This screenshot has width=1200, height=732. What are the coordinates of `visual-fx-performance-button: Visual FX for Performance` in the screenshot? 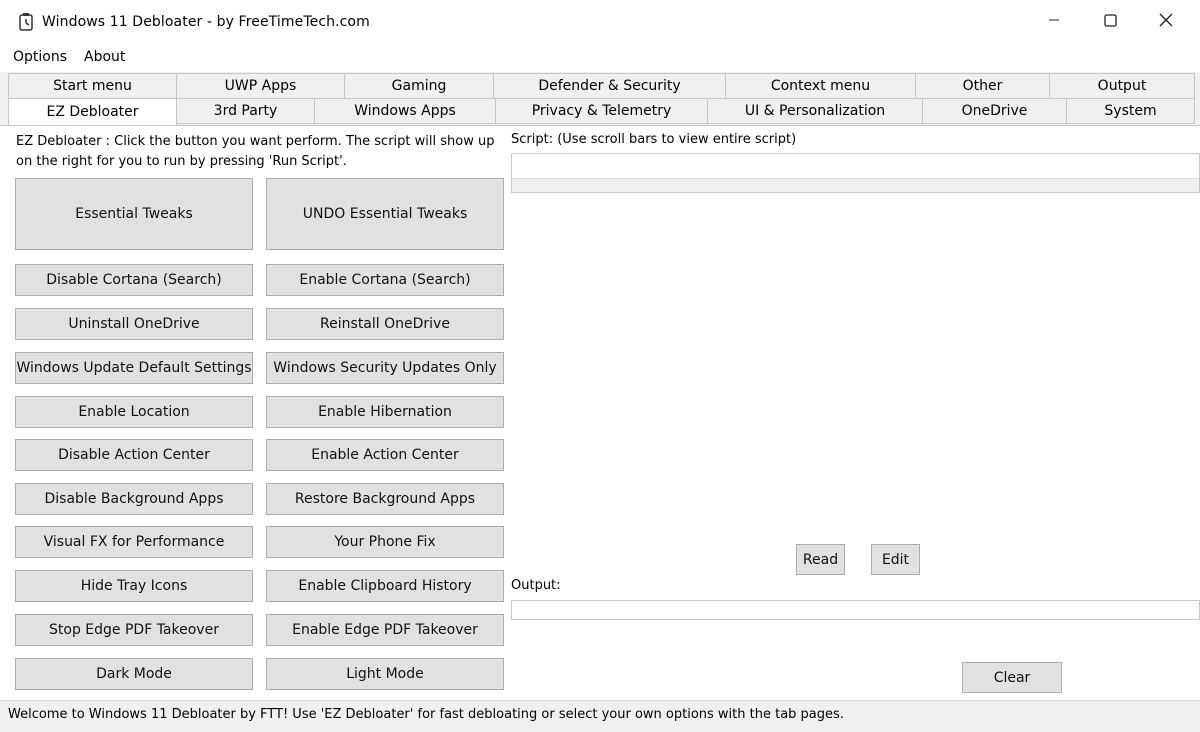 It's located at (134, 542).